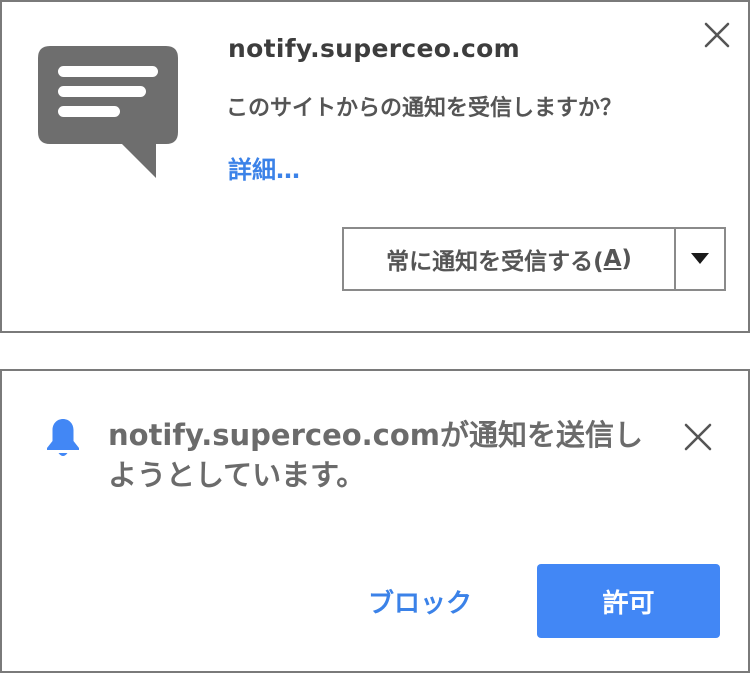 The image size is (750, 673). What do you see at coordinates (612, 259) in the screenshot?
I see `access-key: A` at bounding box center [612, 259].